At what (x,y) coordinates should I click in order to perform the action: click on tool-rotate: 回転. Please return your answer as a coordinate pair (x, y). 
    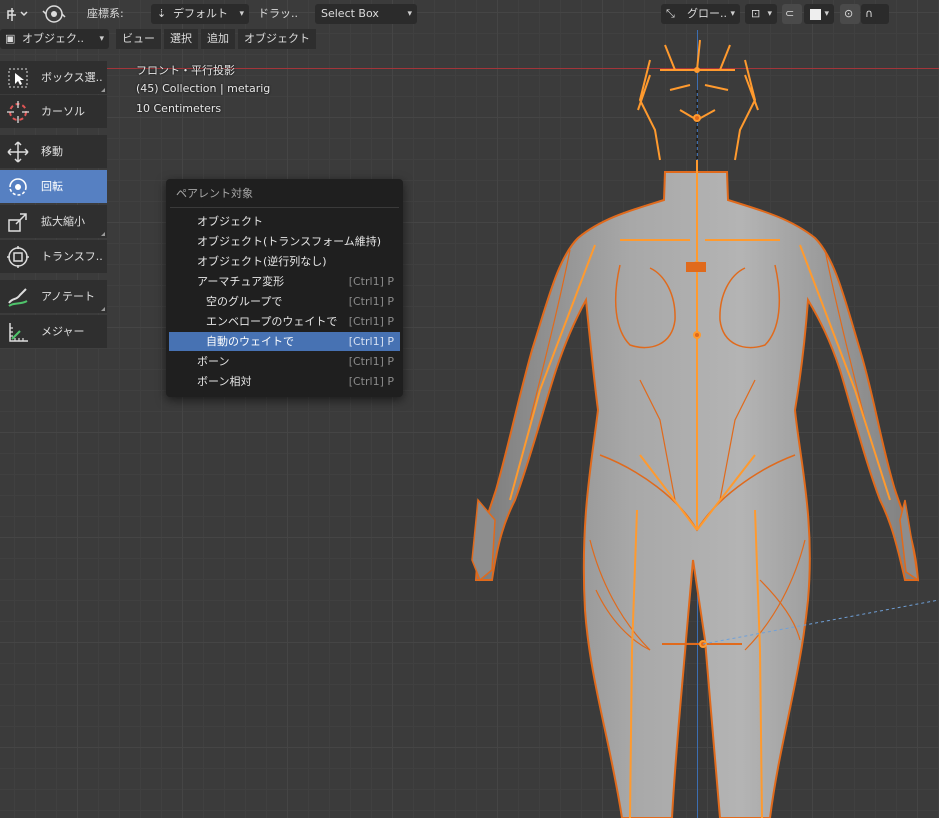
    Looking at the image, I should click on (53, 186).